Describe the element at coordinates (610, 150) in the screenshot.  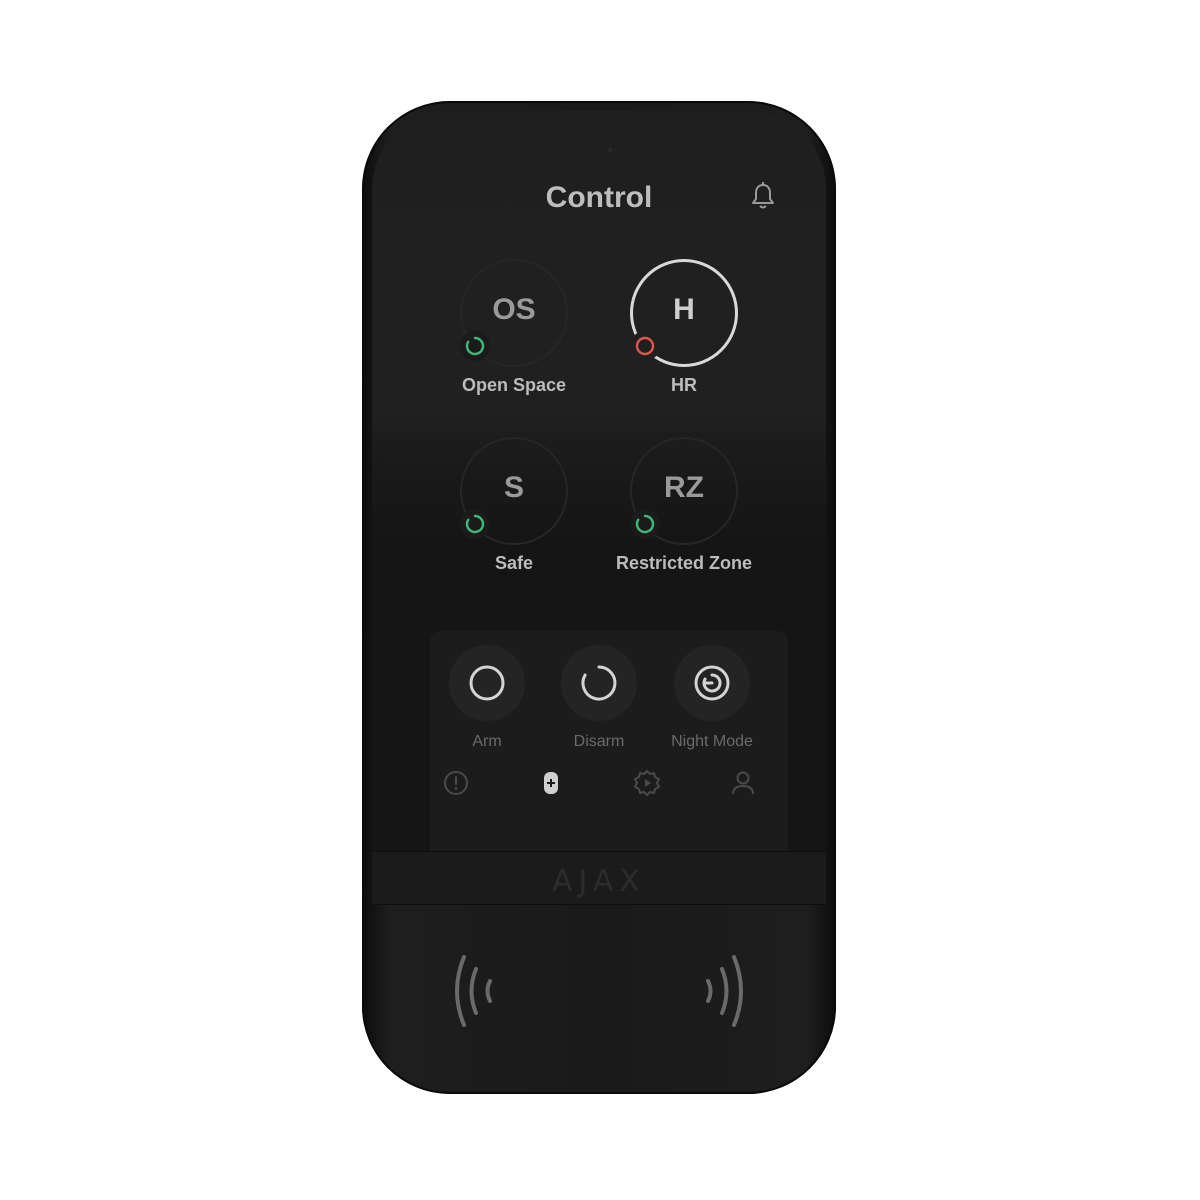
I see `sensor-dot` at that location.